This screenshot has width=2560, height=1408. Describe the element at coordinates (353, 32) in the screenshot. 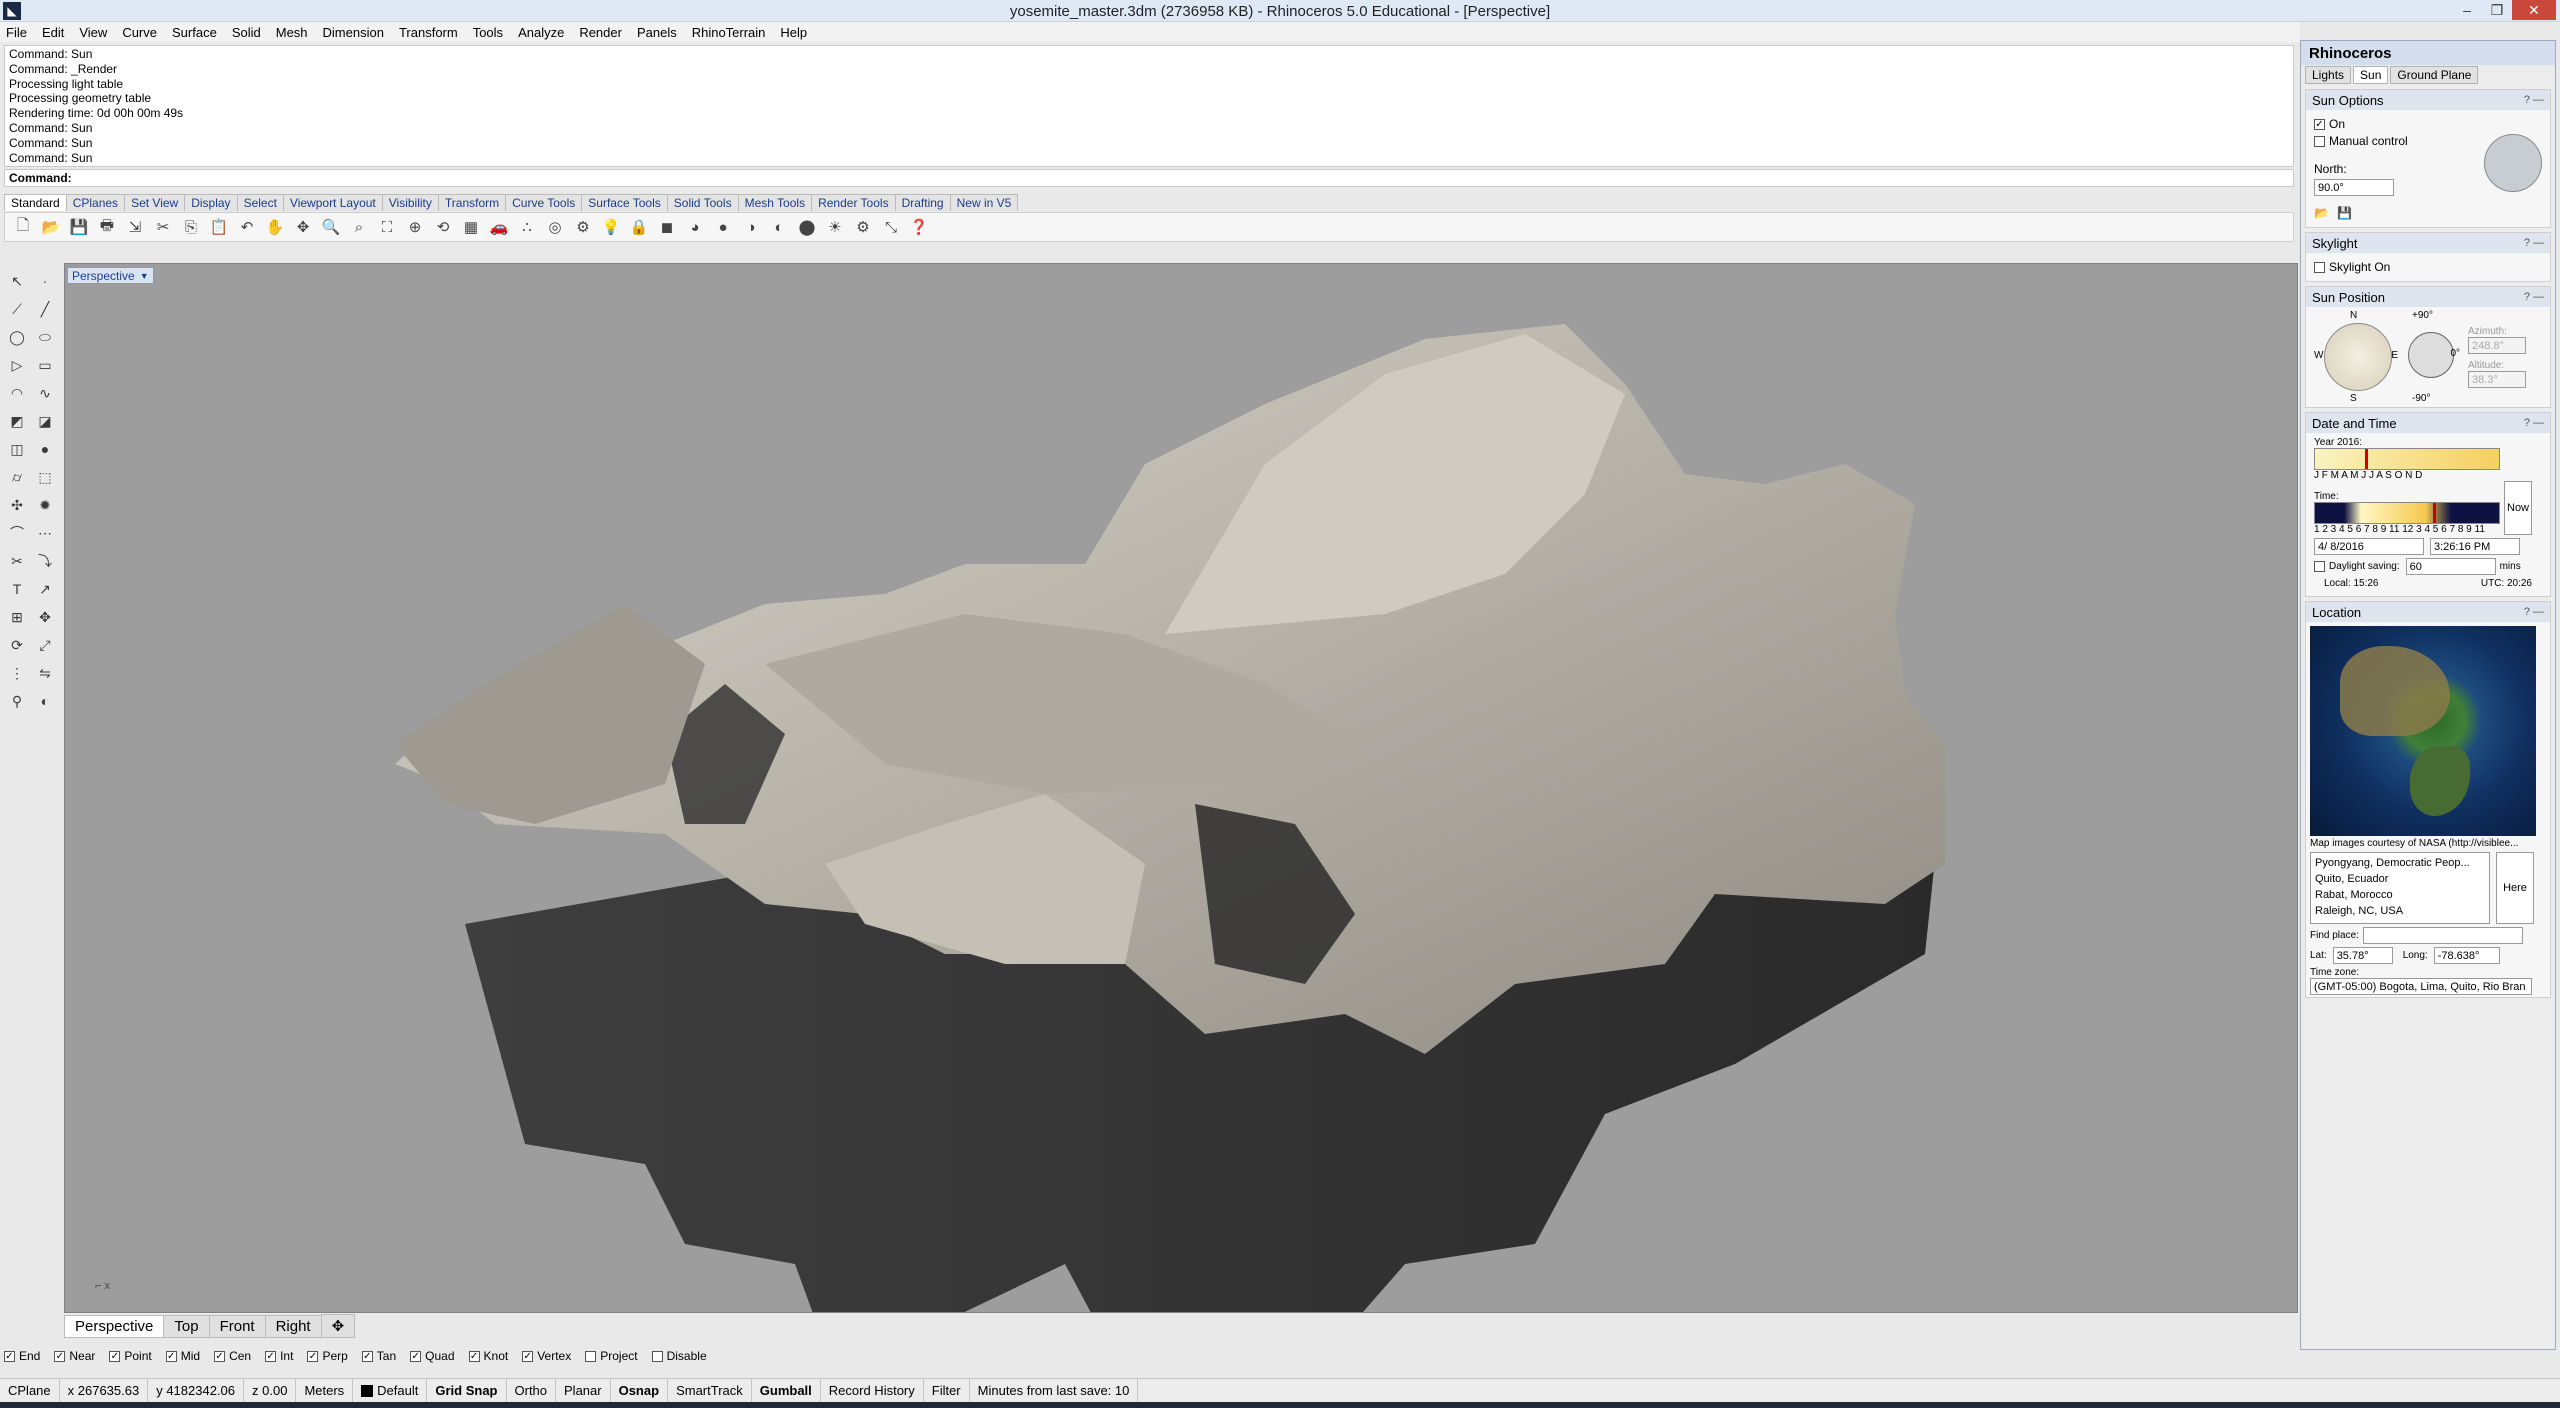

I see `menu-dimension: Dimension` at that location.